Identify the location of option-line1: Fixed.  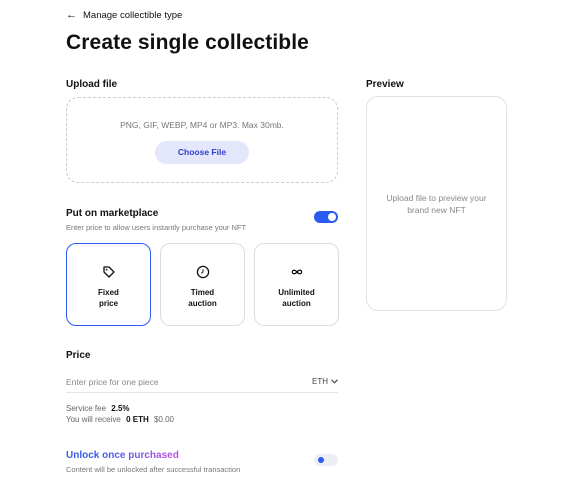
(108, 292).